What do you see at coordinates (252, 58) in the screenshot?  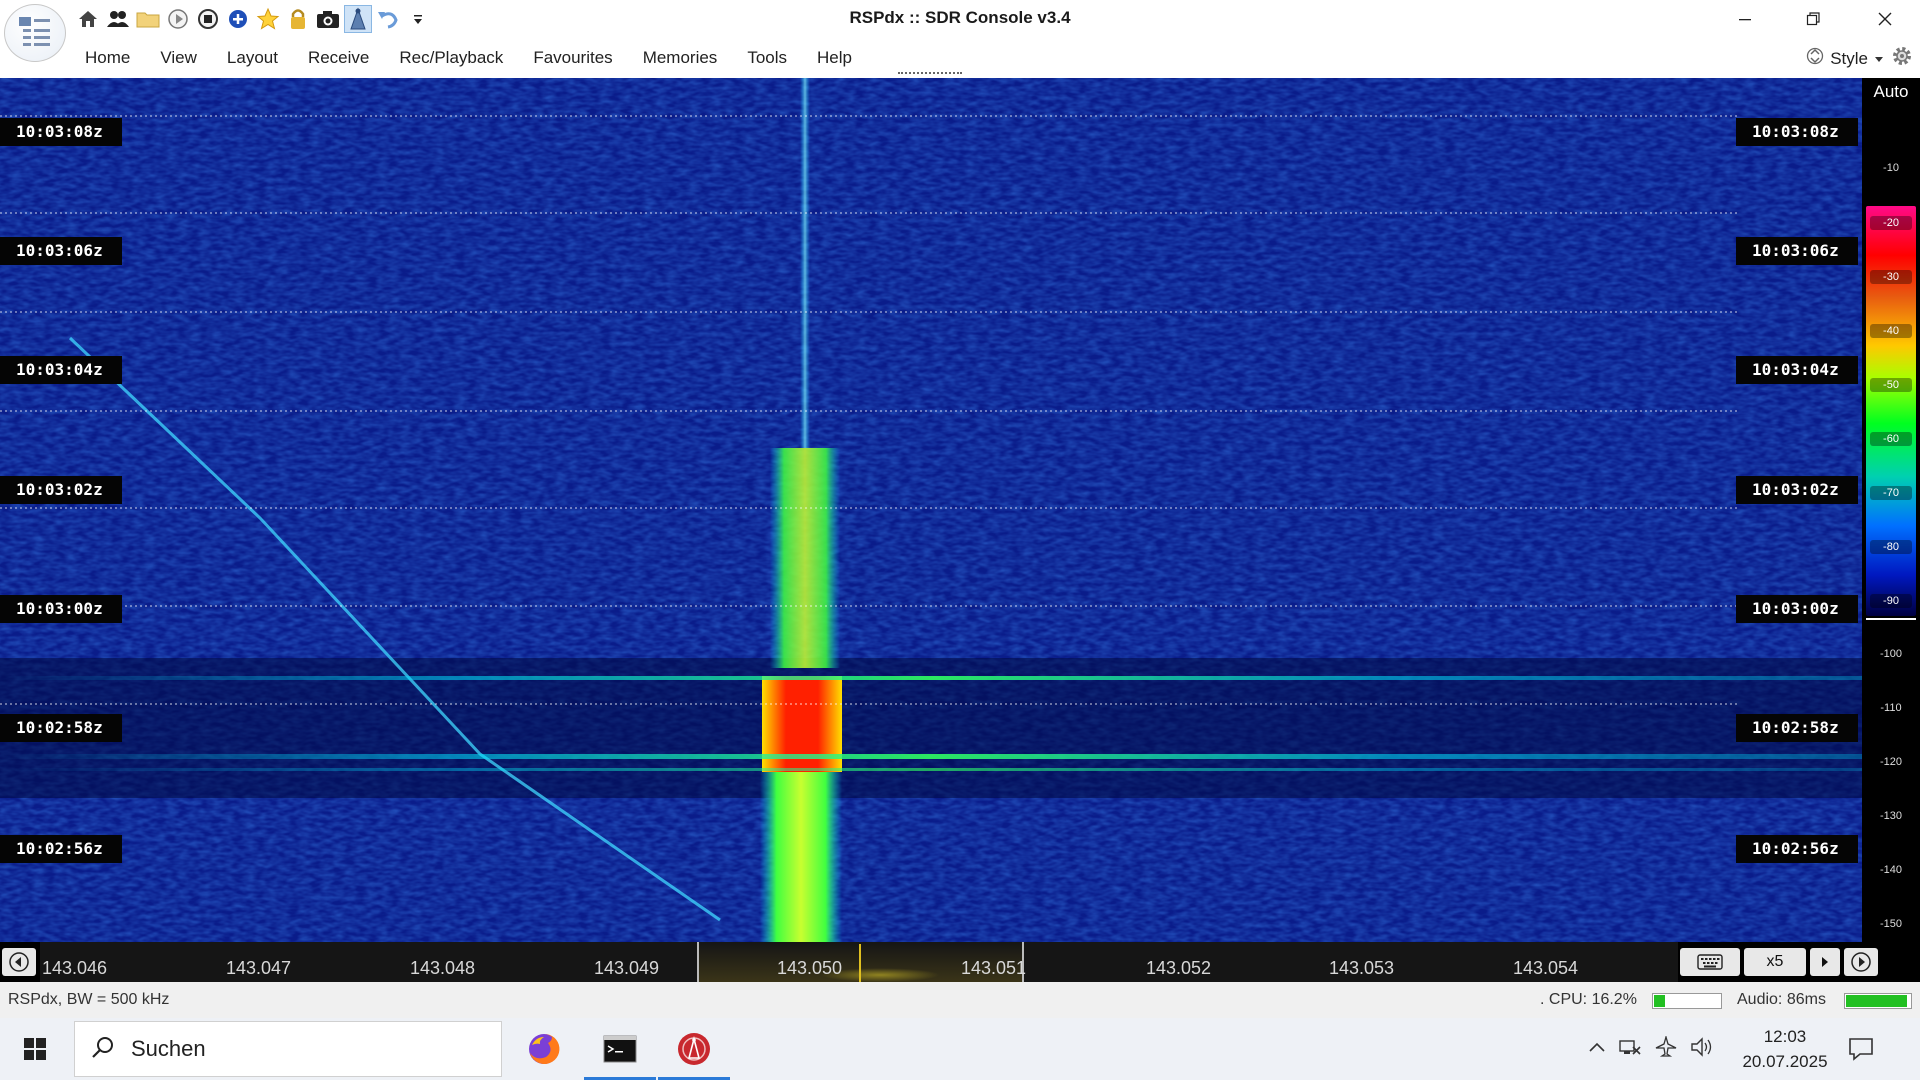 I see `menu-layout: Layout` at bounding box center [252, 58].